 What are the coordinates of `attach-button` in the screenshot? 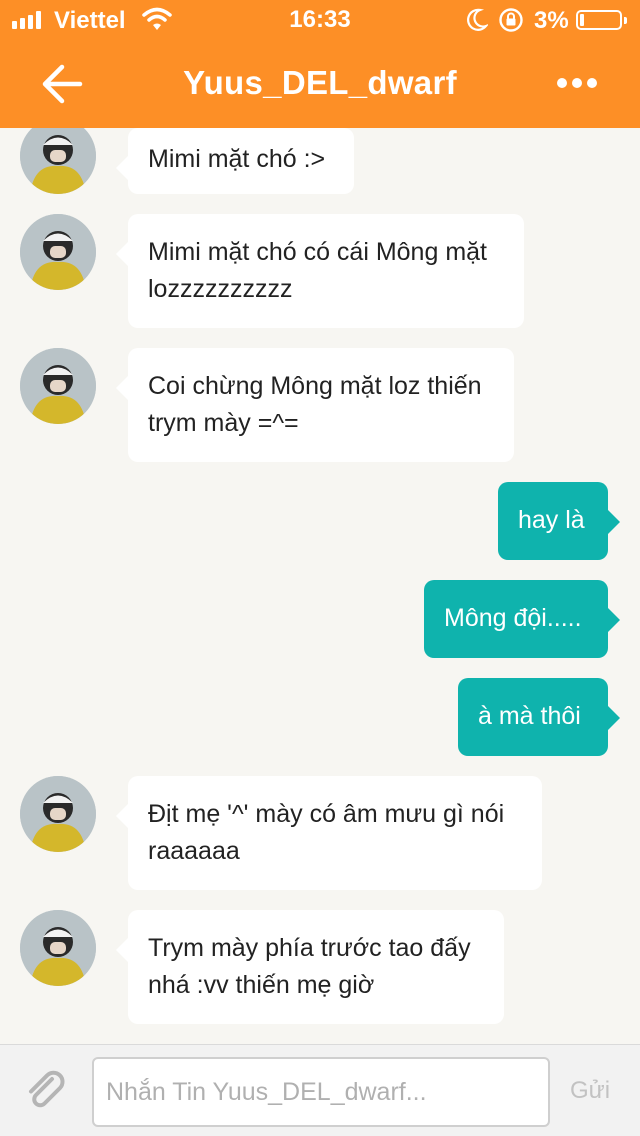 It's located at (46, 1093).